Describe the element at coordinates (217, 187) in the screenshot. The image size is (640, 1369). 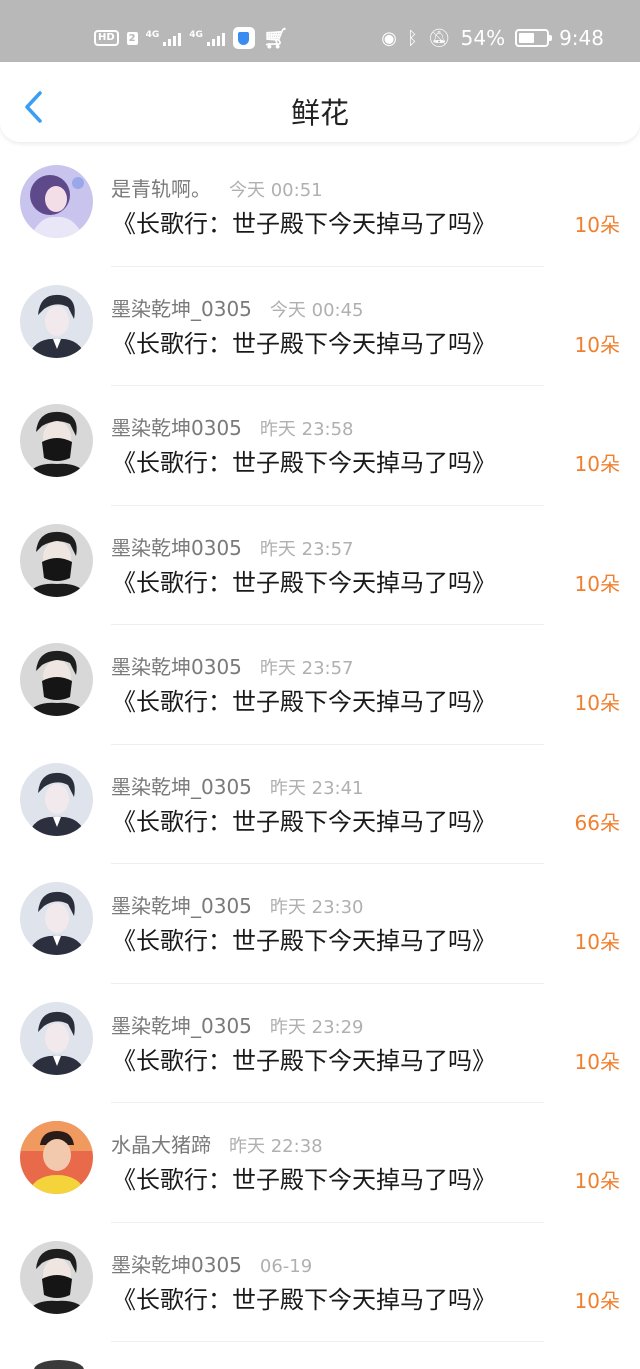
I see `item-meta: 是青轨啊。 今天 00:51` at that location.